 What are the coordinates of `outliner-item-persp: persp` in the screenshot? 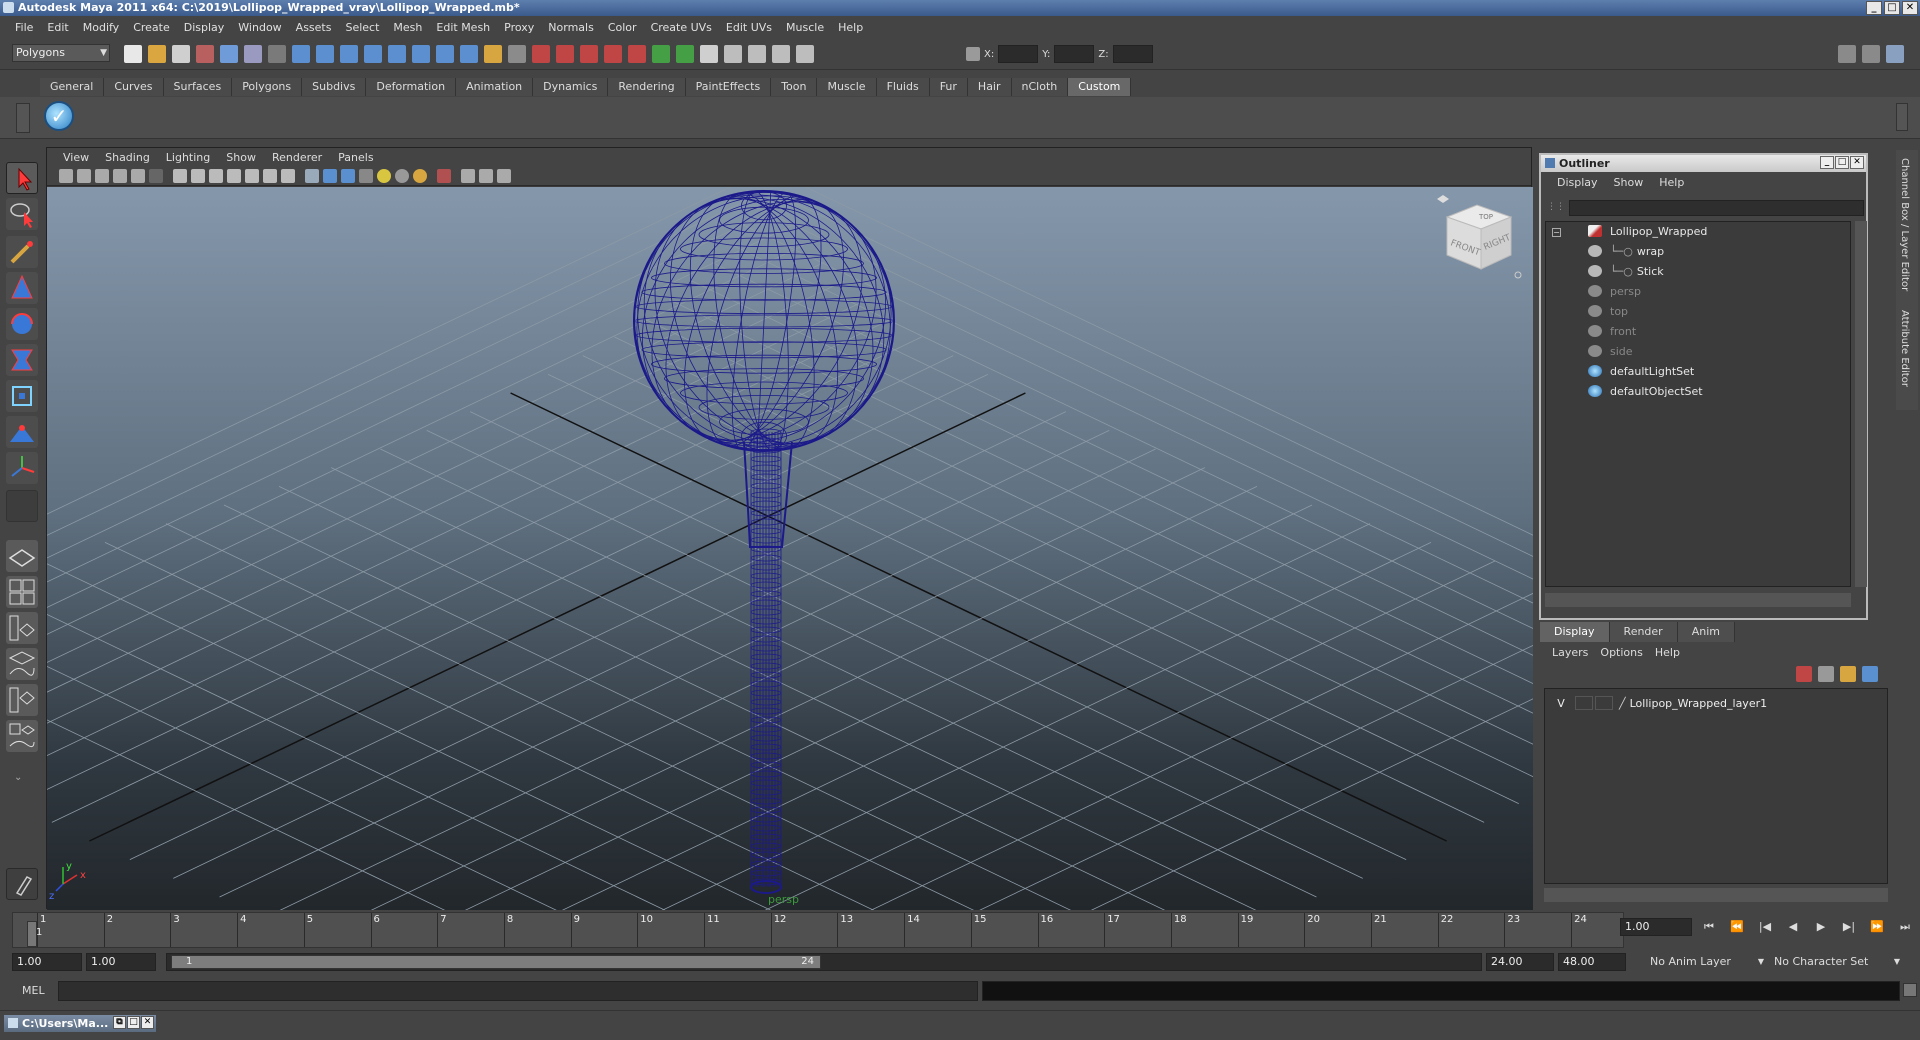 It's located at (1614, 291).